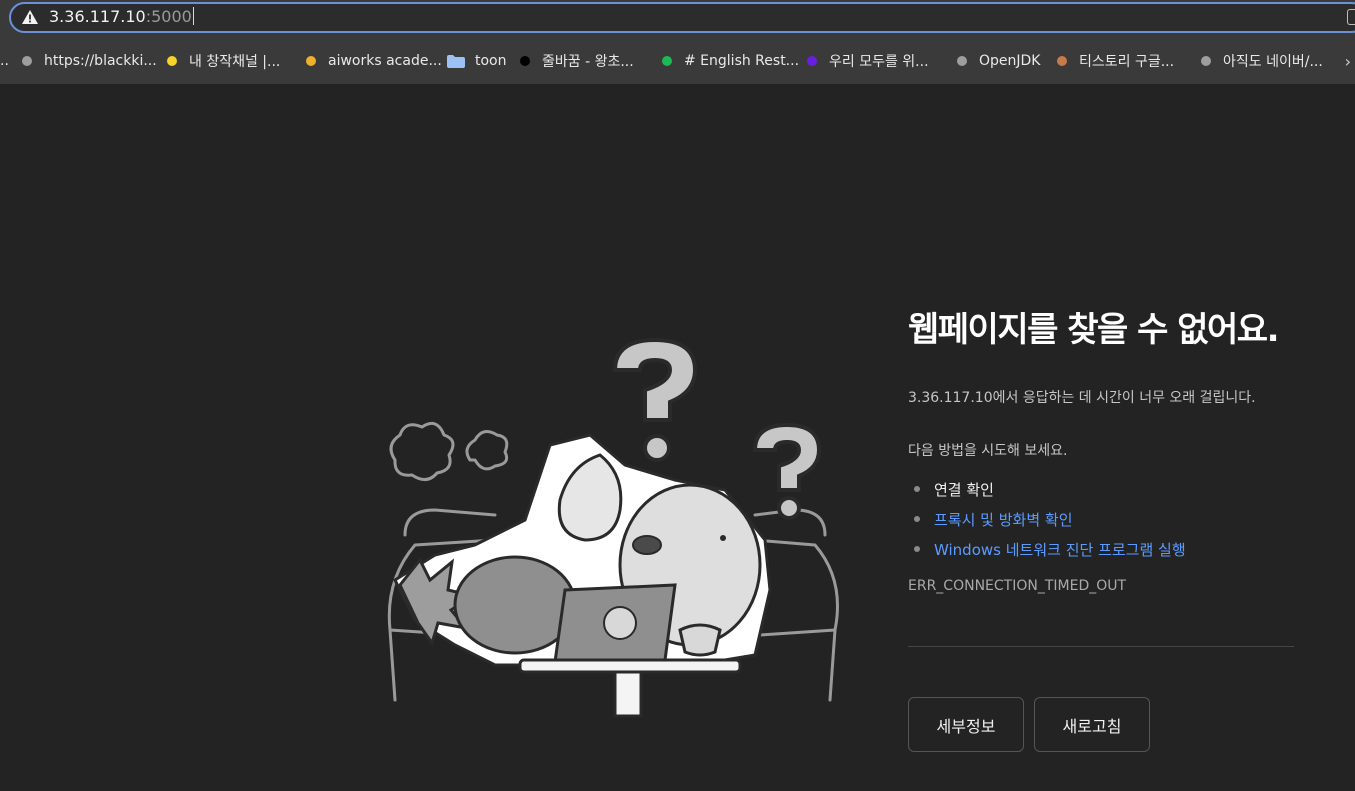  Describe the element at coordinates (1351, 17) in the screenshot. I see `page-action-icon` at that location.